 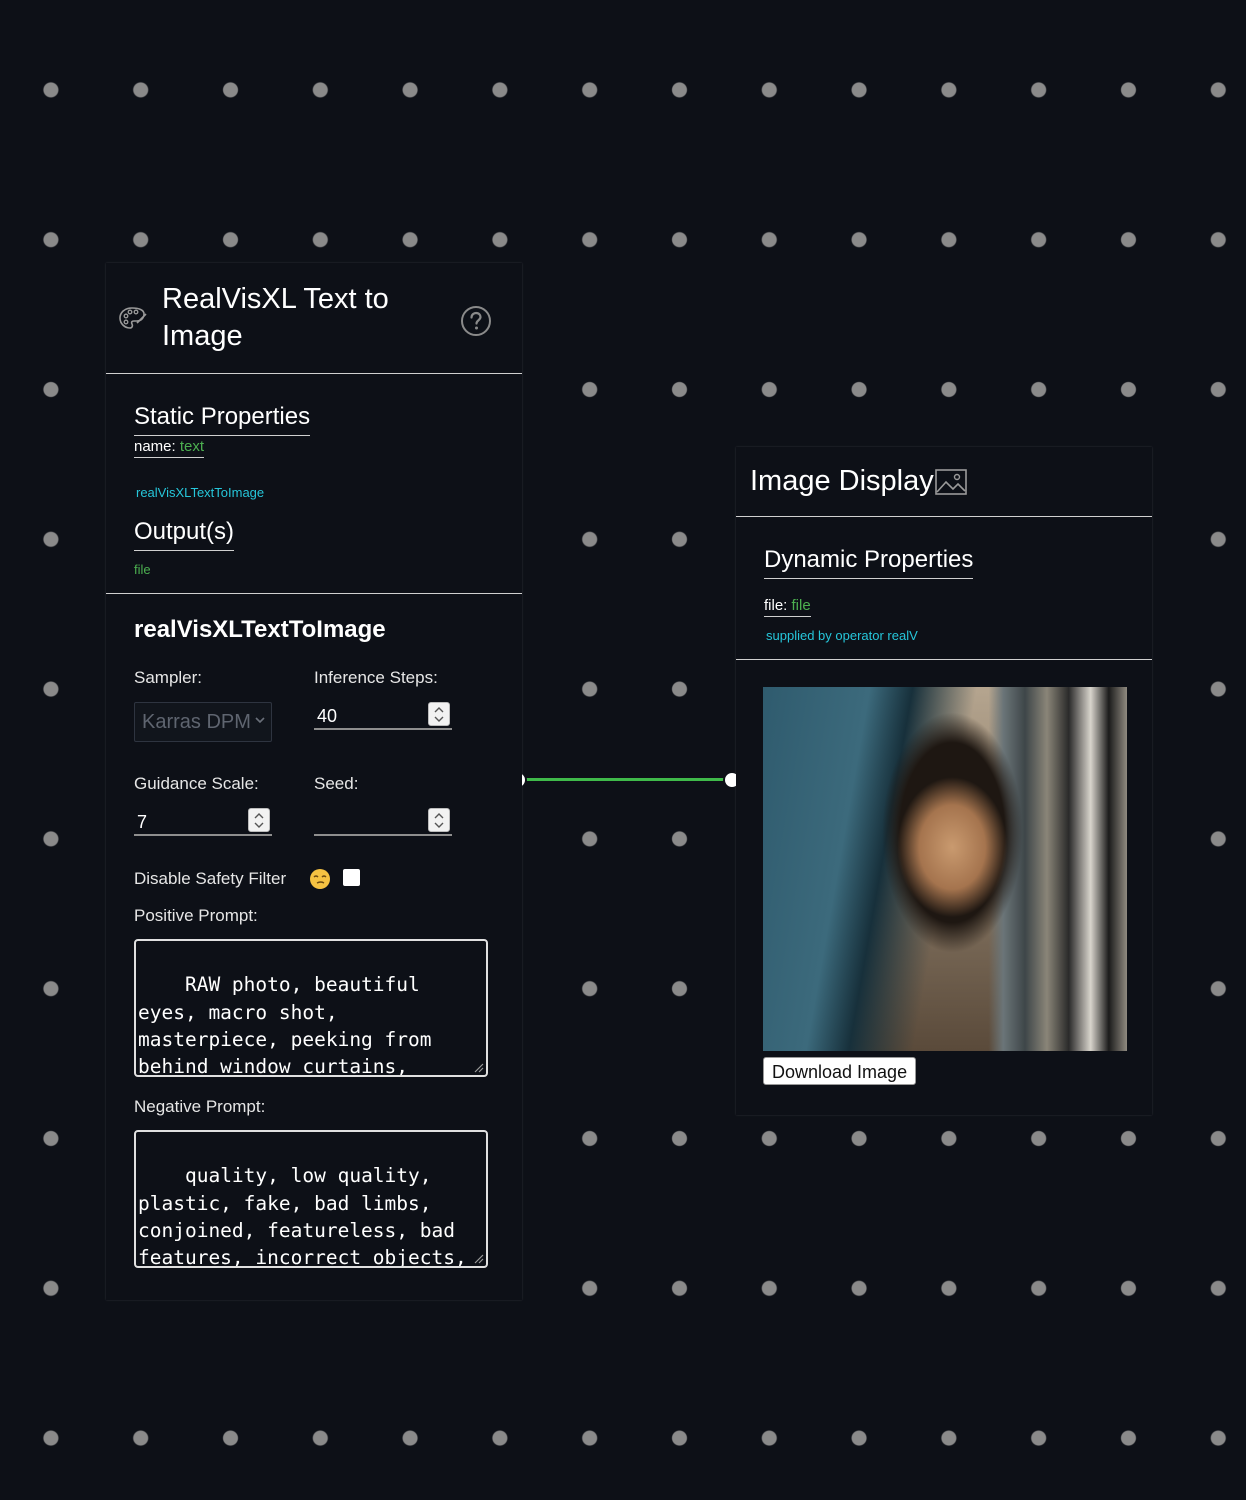 What do you see at coordinates (842, 635) in the screenshot?
I see `supplied-by-text: supplied by operator realV` at bounding box center [842, 635].